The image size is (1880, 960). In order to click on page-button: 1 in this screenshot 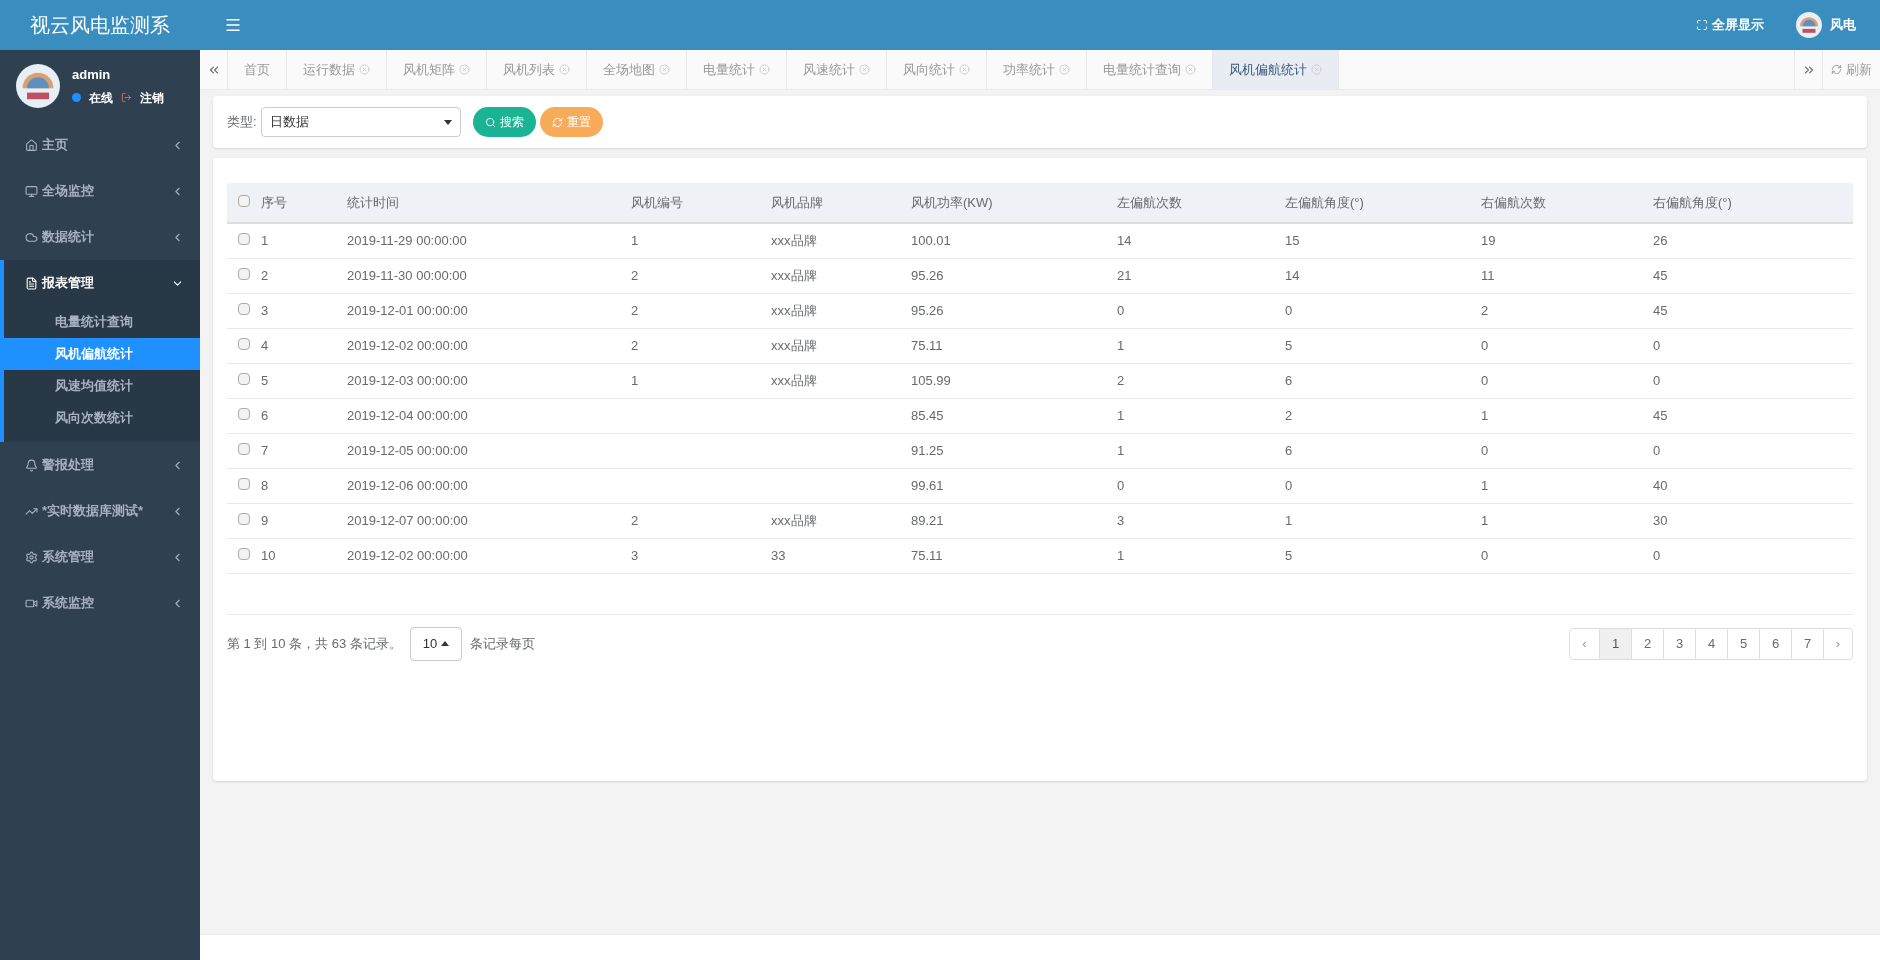, I will do `click(1615, 643)`.